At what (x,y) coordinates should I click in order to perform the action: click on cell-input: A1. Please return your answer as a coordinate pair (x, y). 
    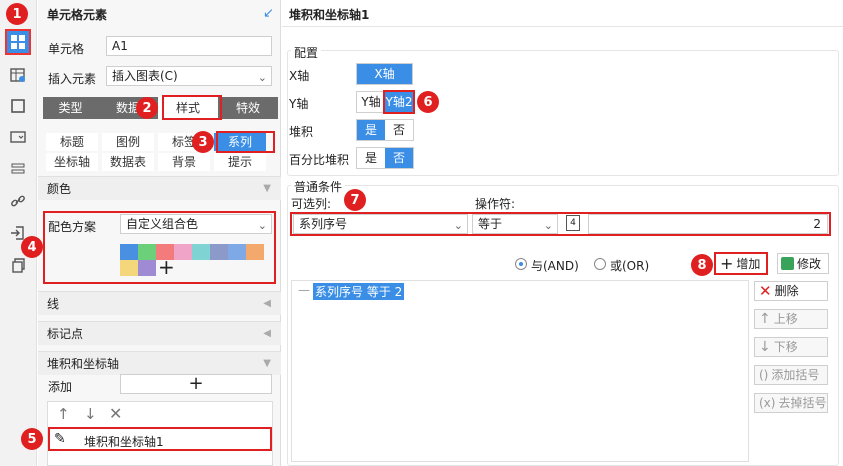
    Looking at the image, I should click on (189, 46).